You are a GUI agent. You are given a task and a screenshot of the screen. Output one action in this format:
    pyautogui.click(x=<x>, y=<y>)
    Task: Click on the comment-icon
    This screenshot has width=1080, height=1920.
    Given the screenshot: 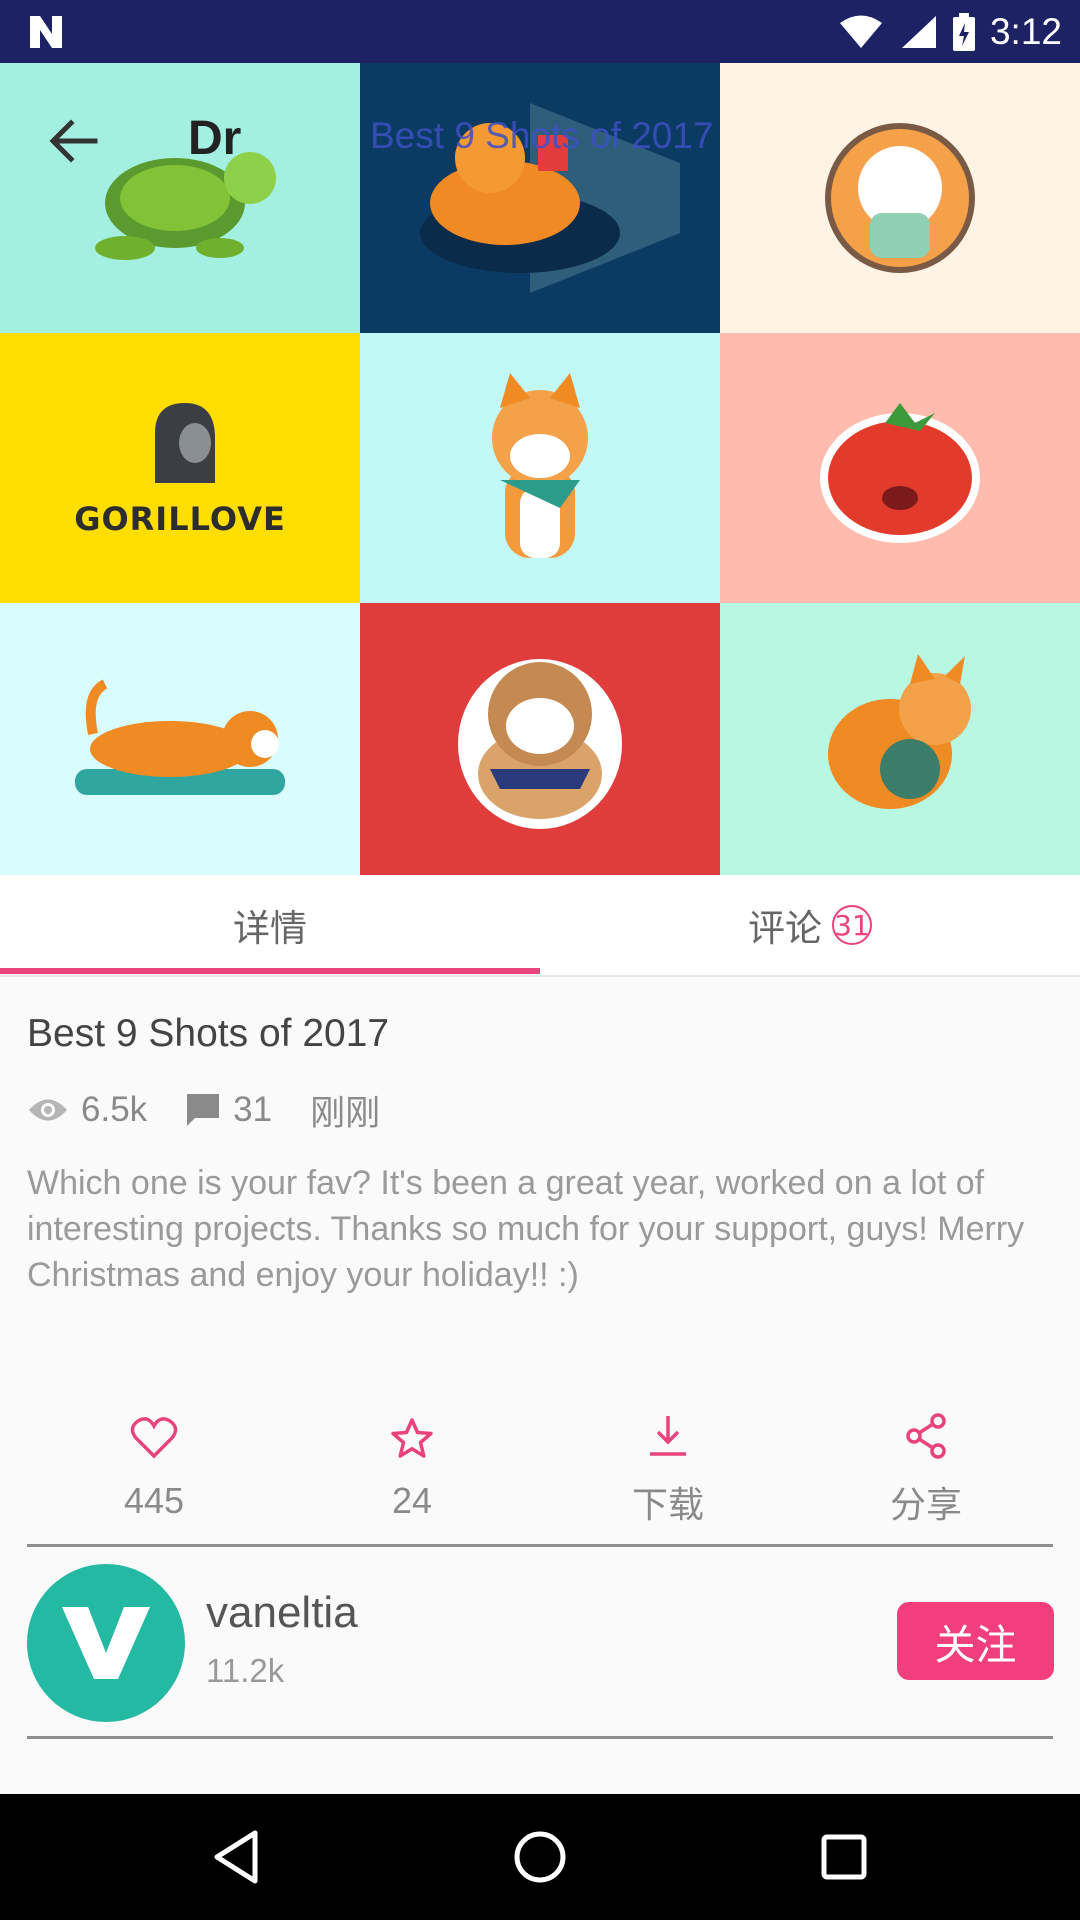 What is the action you would take?
    pyautogui.click(x=203, y=1110)
    